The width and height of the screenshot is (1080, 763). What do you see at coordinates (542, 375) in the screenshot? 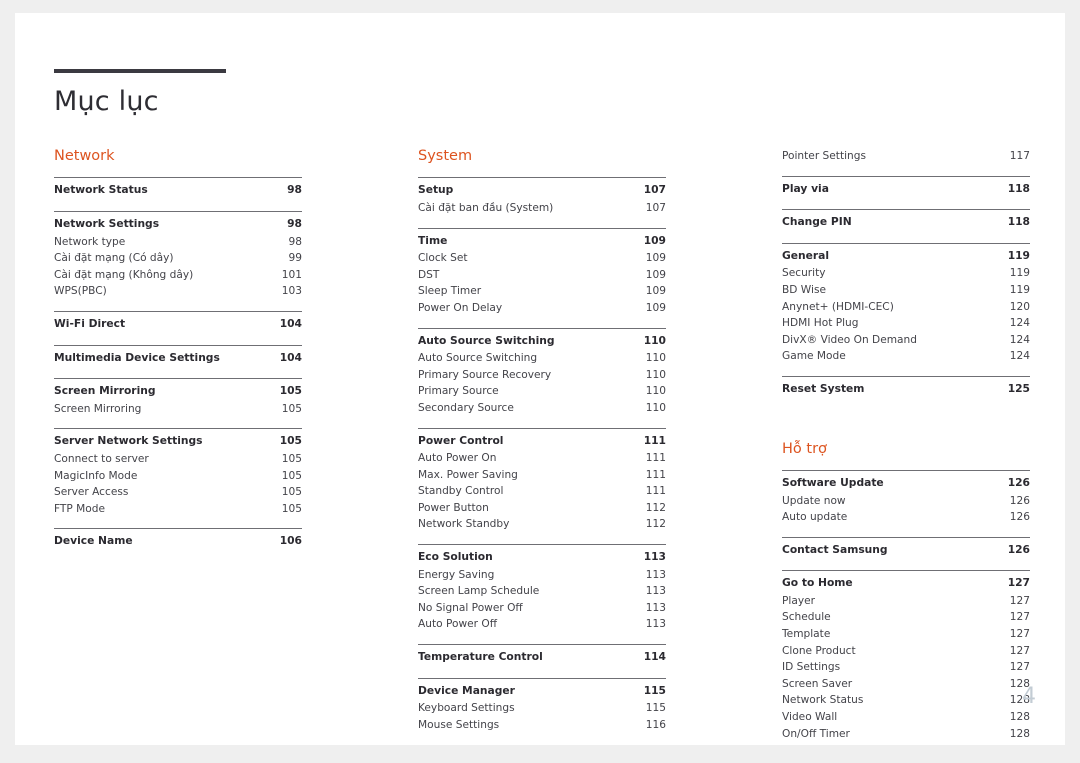
I see `toc-entry-sub: Primary Source Recovery 110` at bounding box center [542, 375].